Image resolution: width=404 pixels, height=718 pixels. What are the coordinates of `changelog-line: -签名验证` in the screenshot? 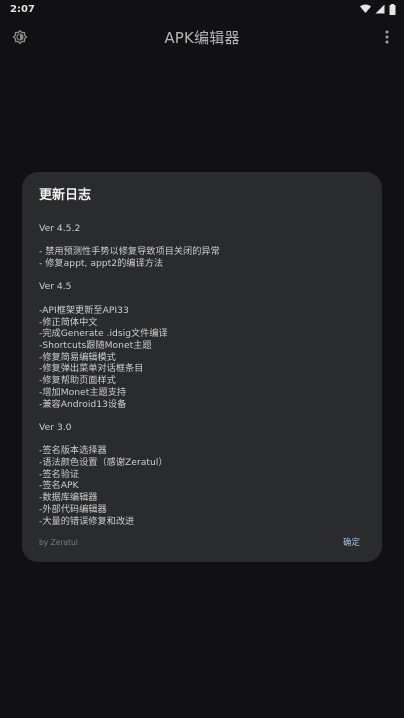 It's located at (59, 474).